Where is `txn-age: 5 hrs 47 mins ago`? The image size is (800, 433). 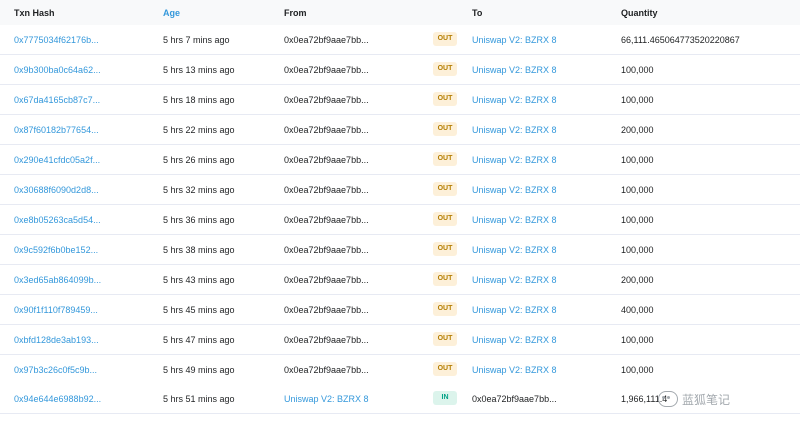
txn-age: 5 hrs 47 mins ago is located at coordinates (199, 340).